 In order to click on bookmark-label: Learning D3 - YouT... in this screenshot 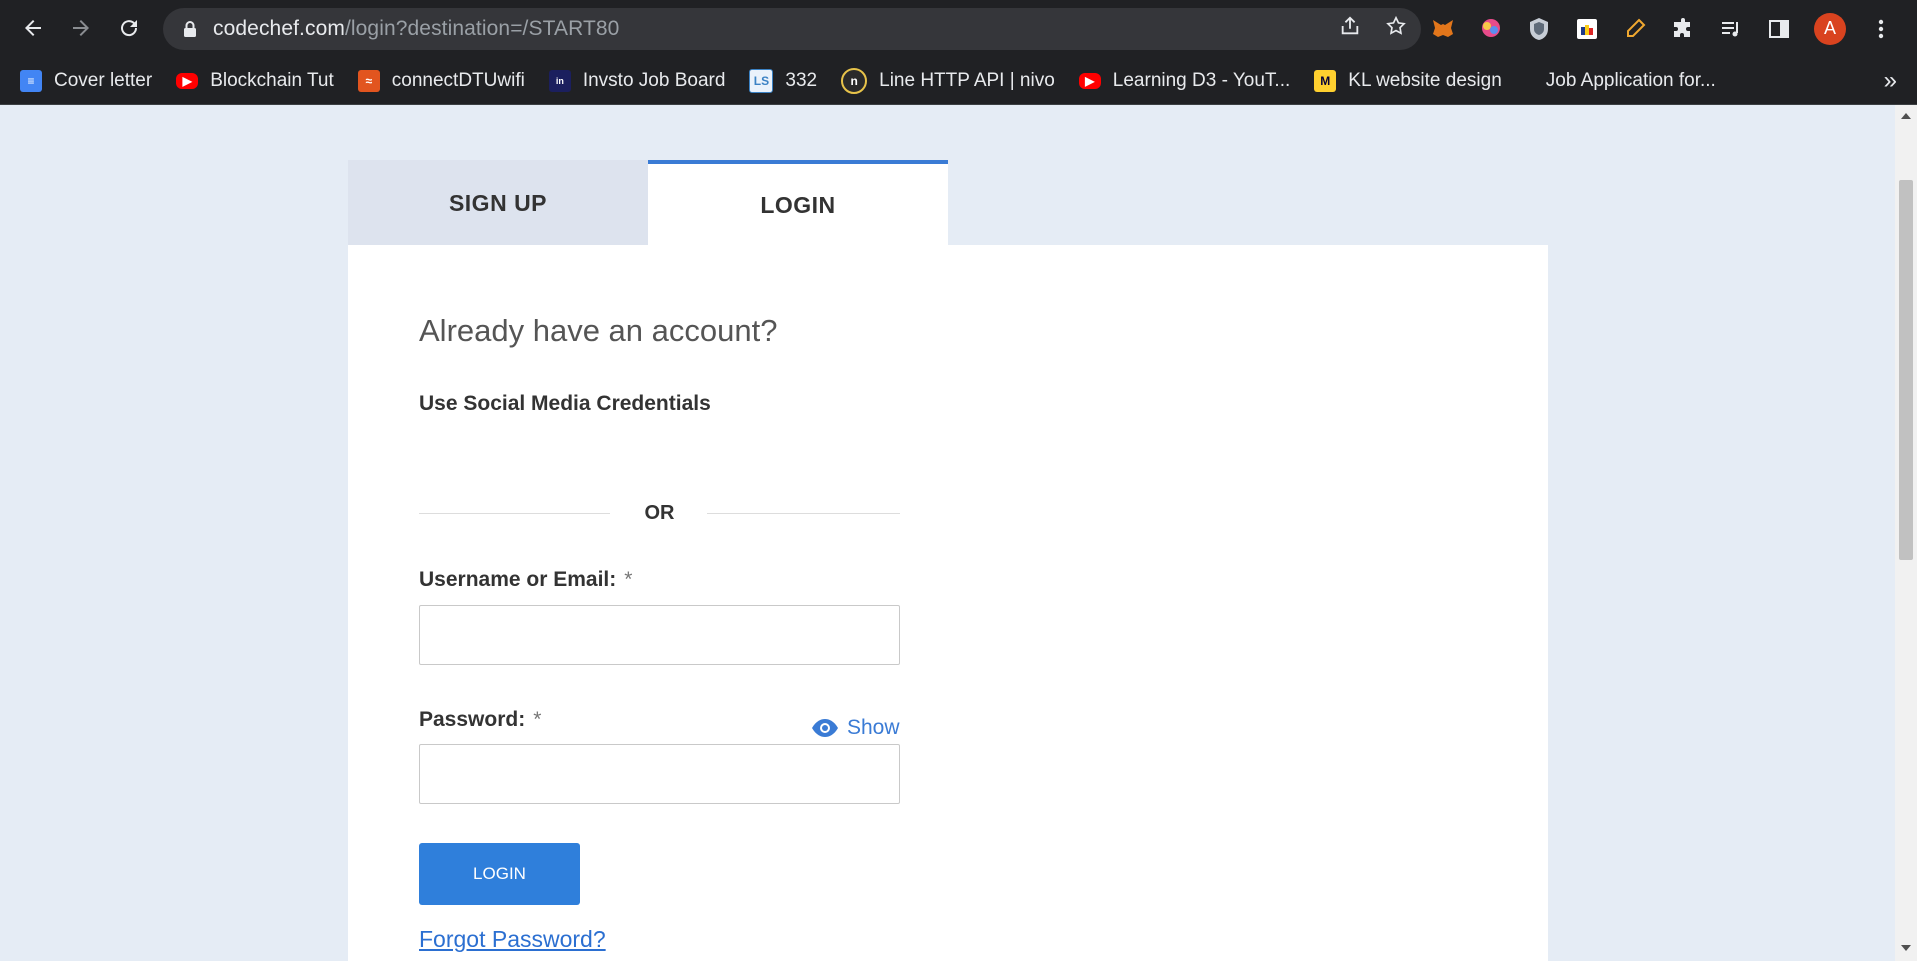, I will do `click(1201, 80)`.